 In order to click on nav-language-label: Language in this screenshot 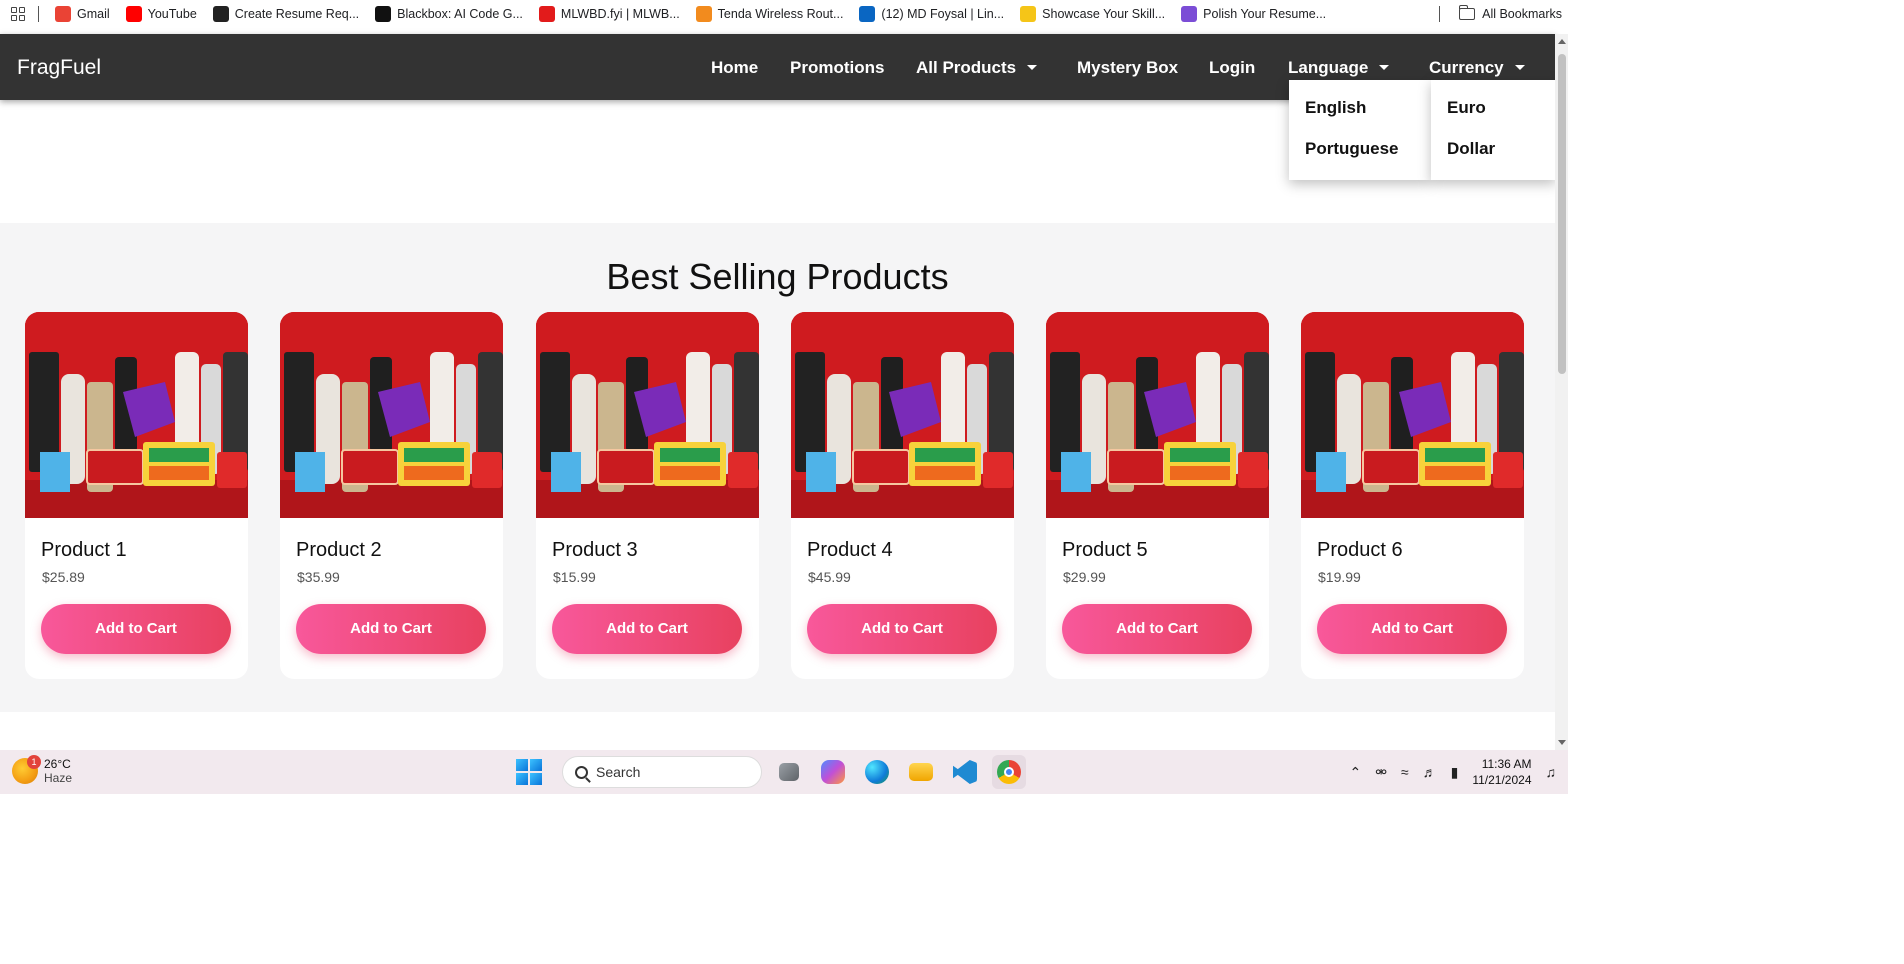, I will do `click(1328, 67)`.